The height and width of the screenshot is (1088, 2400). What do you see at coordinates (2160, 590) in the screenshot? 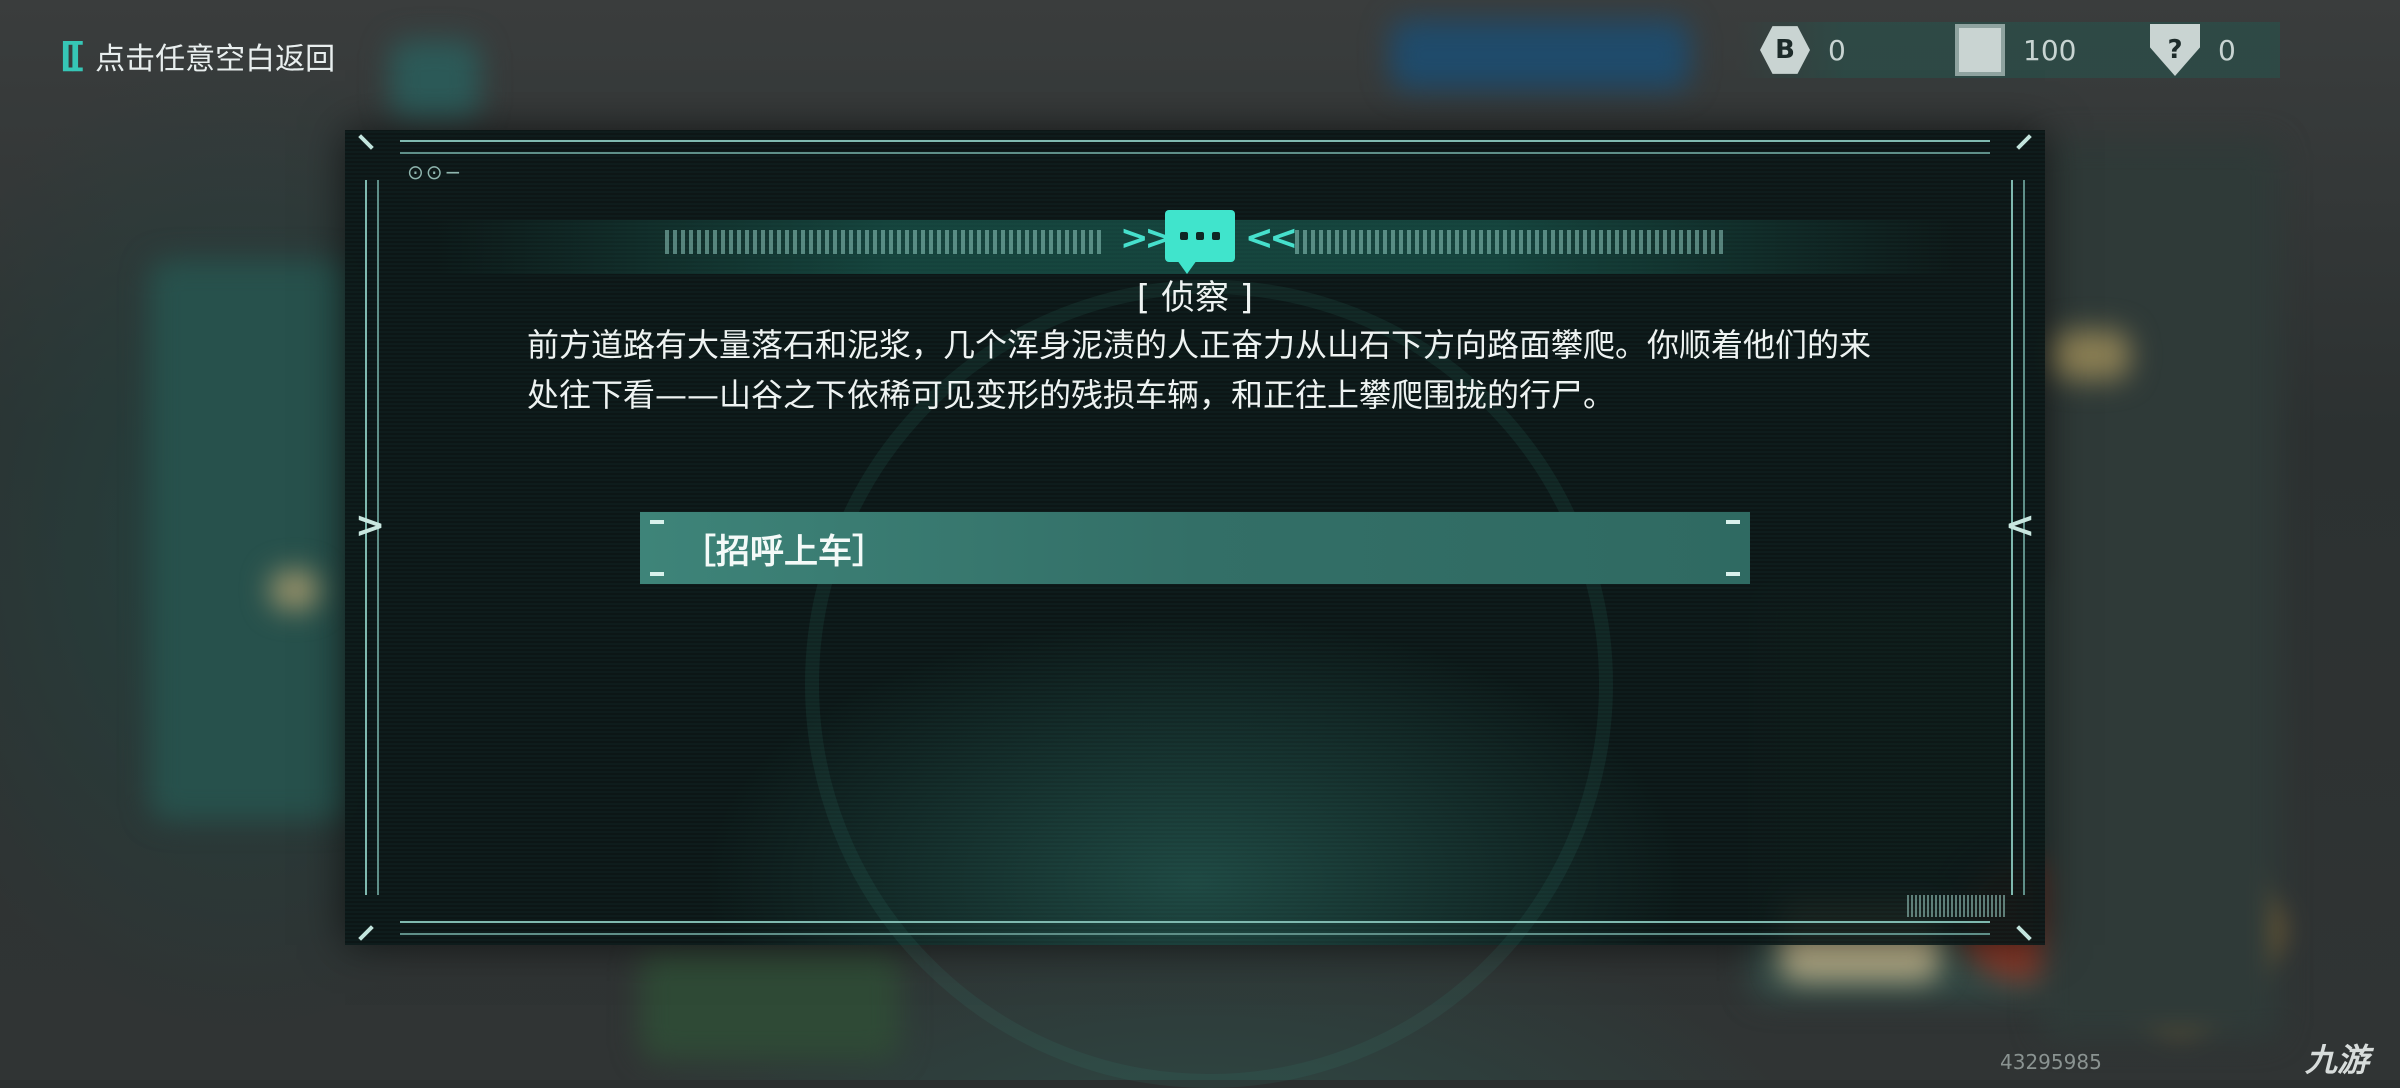
I see `blurred-right-panel` at bounding box center [2160, 590].